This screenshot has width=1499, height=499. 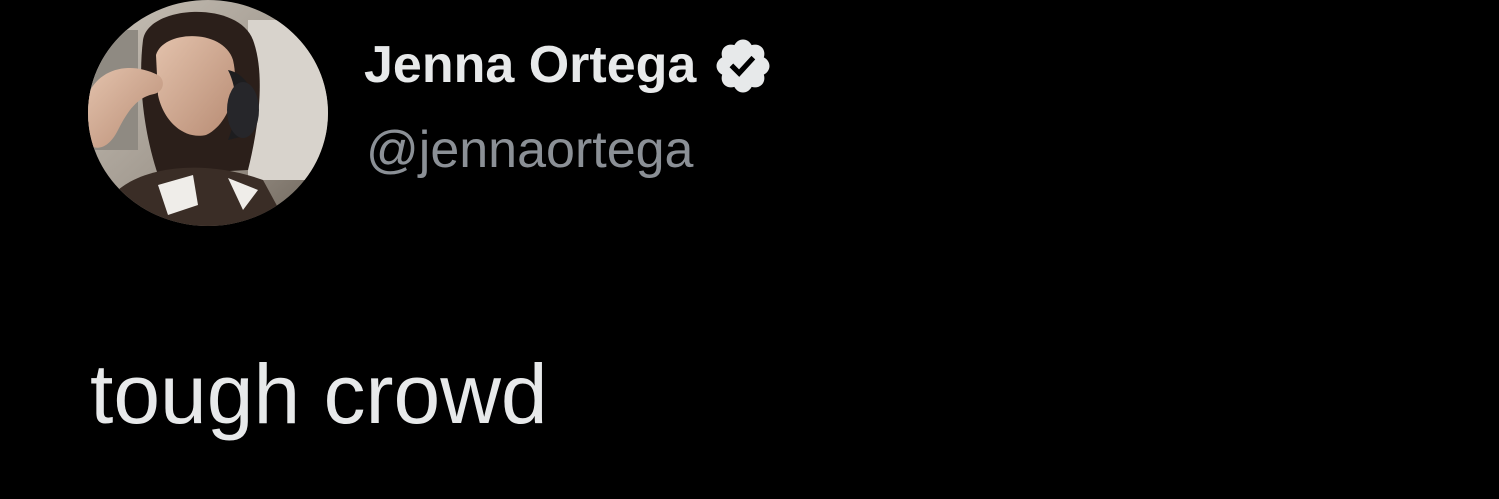 I want to click on author-row: Jenna Ortega, so click(x=569, y=65).